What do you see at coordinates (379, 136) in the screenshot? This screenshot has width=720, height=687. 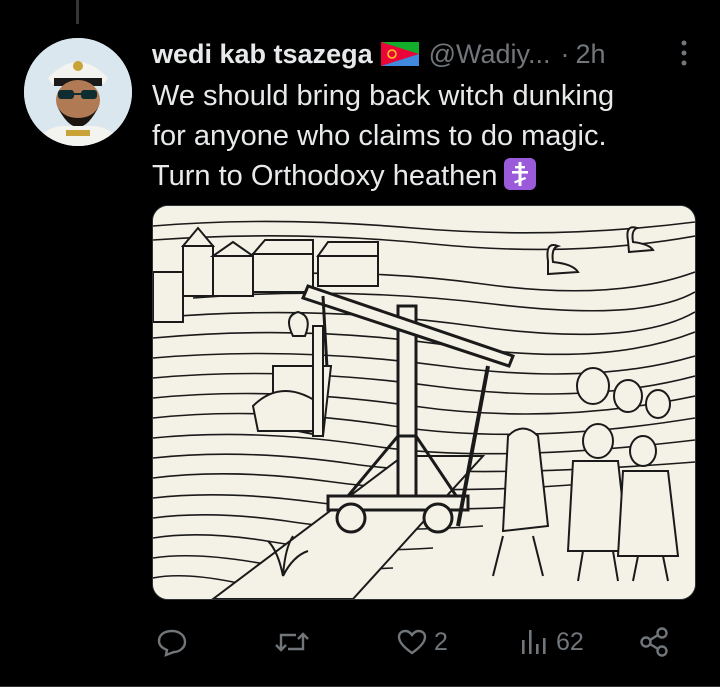 I see `tweet-text-line-2: for anyone who claims to do magic.` at bounding box center [379, 136].